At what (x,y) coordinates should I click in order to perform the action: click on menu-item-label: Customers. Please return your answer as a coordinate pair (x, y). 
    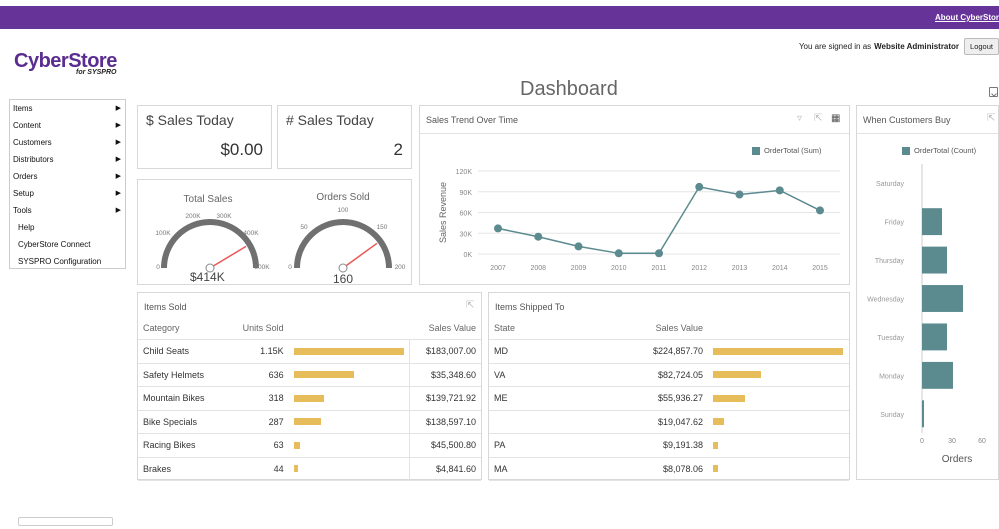
    Looking at the image, I should click on (32, 142).